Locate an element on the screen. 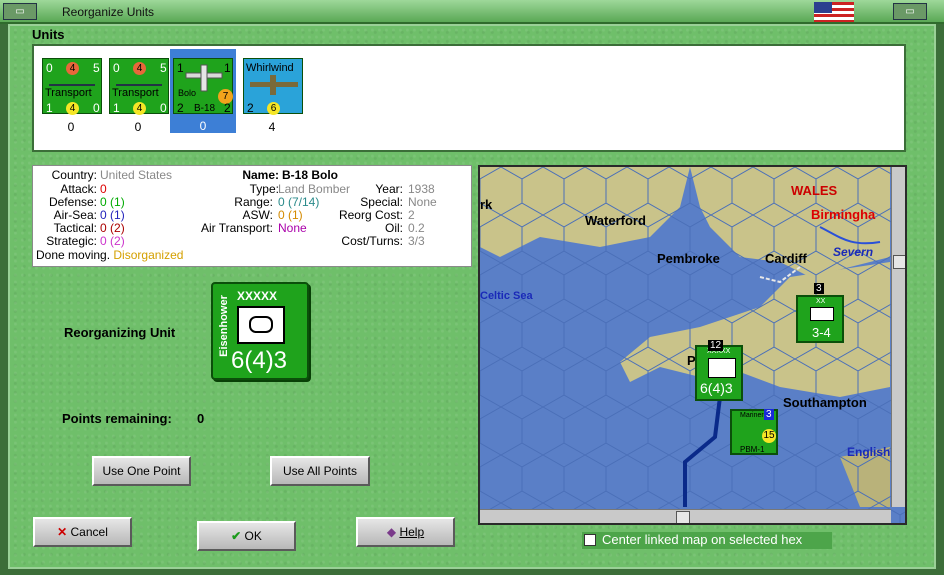  unit-bot-left: 1 is located at coordinates (49, 108).